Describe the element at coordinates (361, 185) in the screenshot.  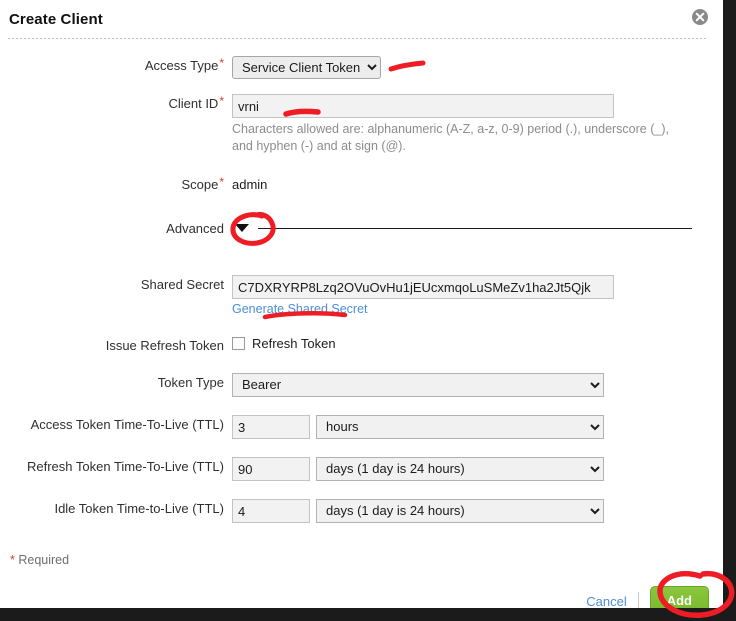
I see `field-row-scope: Scope* admin` at that location.